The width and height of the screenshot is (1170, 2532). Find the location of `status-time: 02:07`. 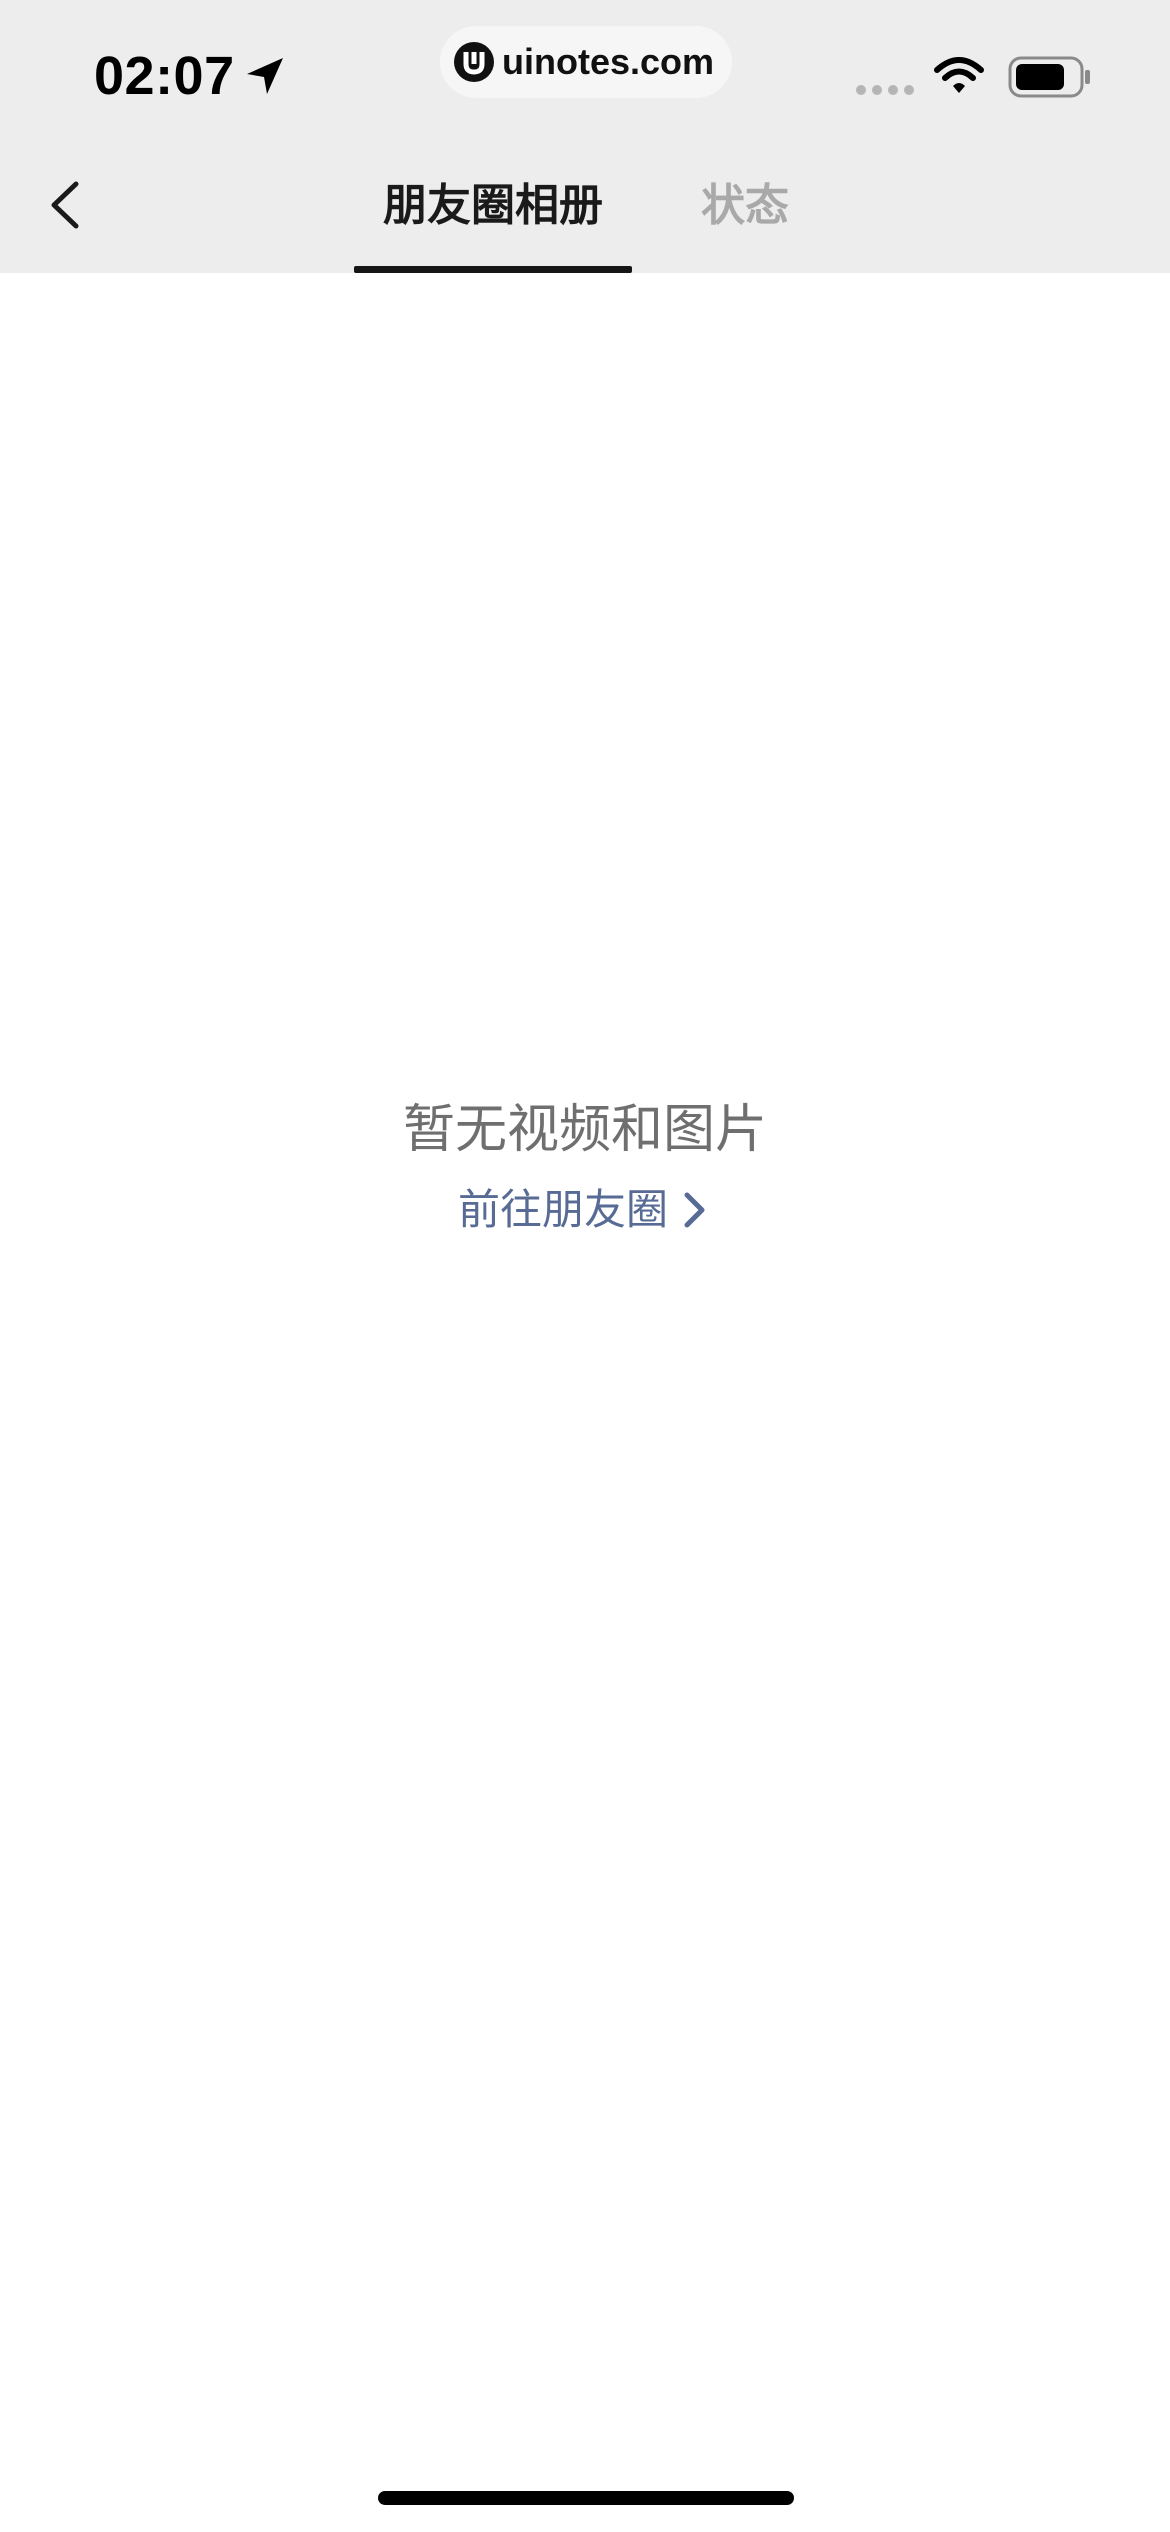

status-time: 02:07 is located at coordinates (164, 76).